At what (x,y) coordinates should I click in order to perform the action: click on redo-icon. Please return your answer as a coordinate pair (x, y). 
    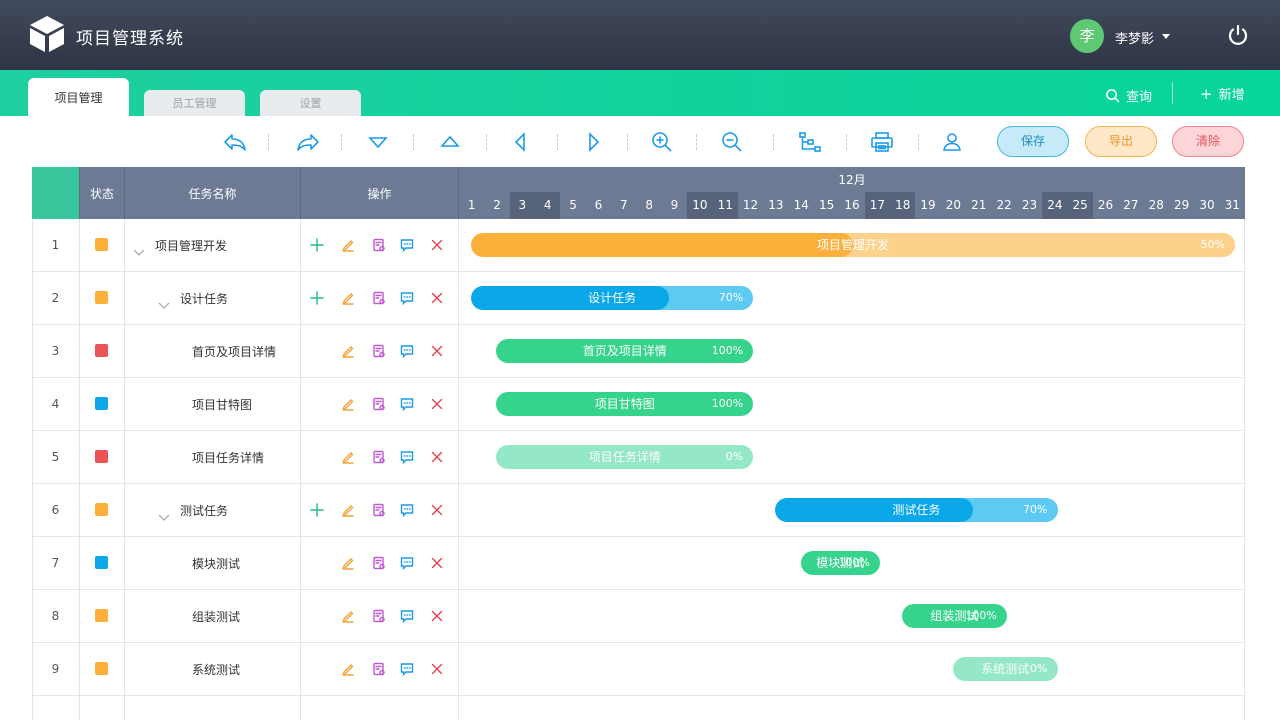
    Looking at the image, I should click on (308, 142).